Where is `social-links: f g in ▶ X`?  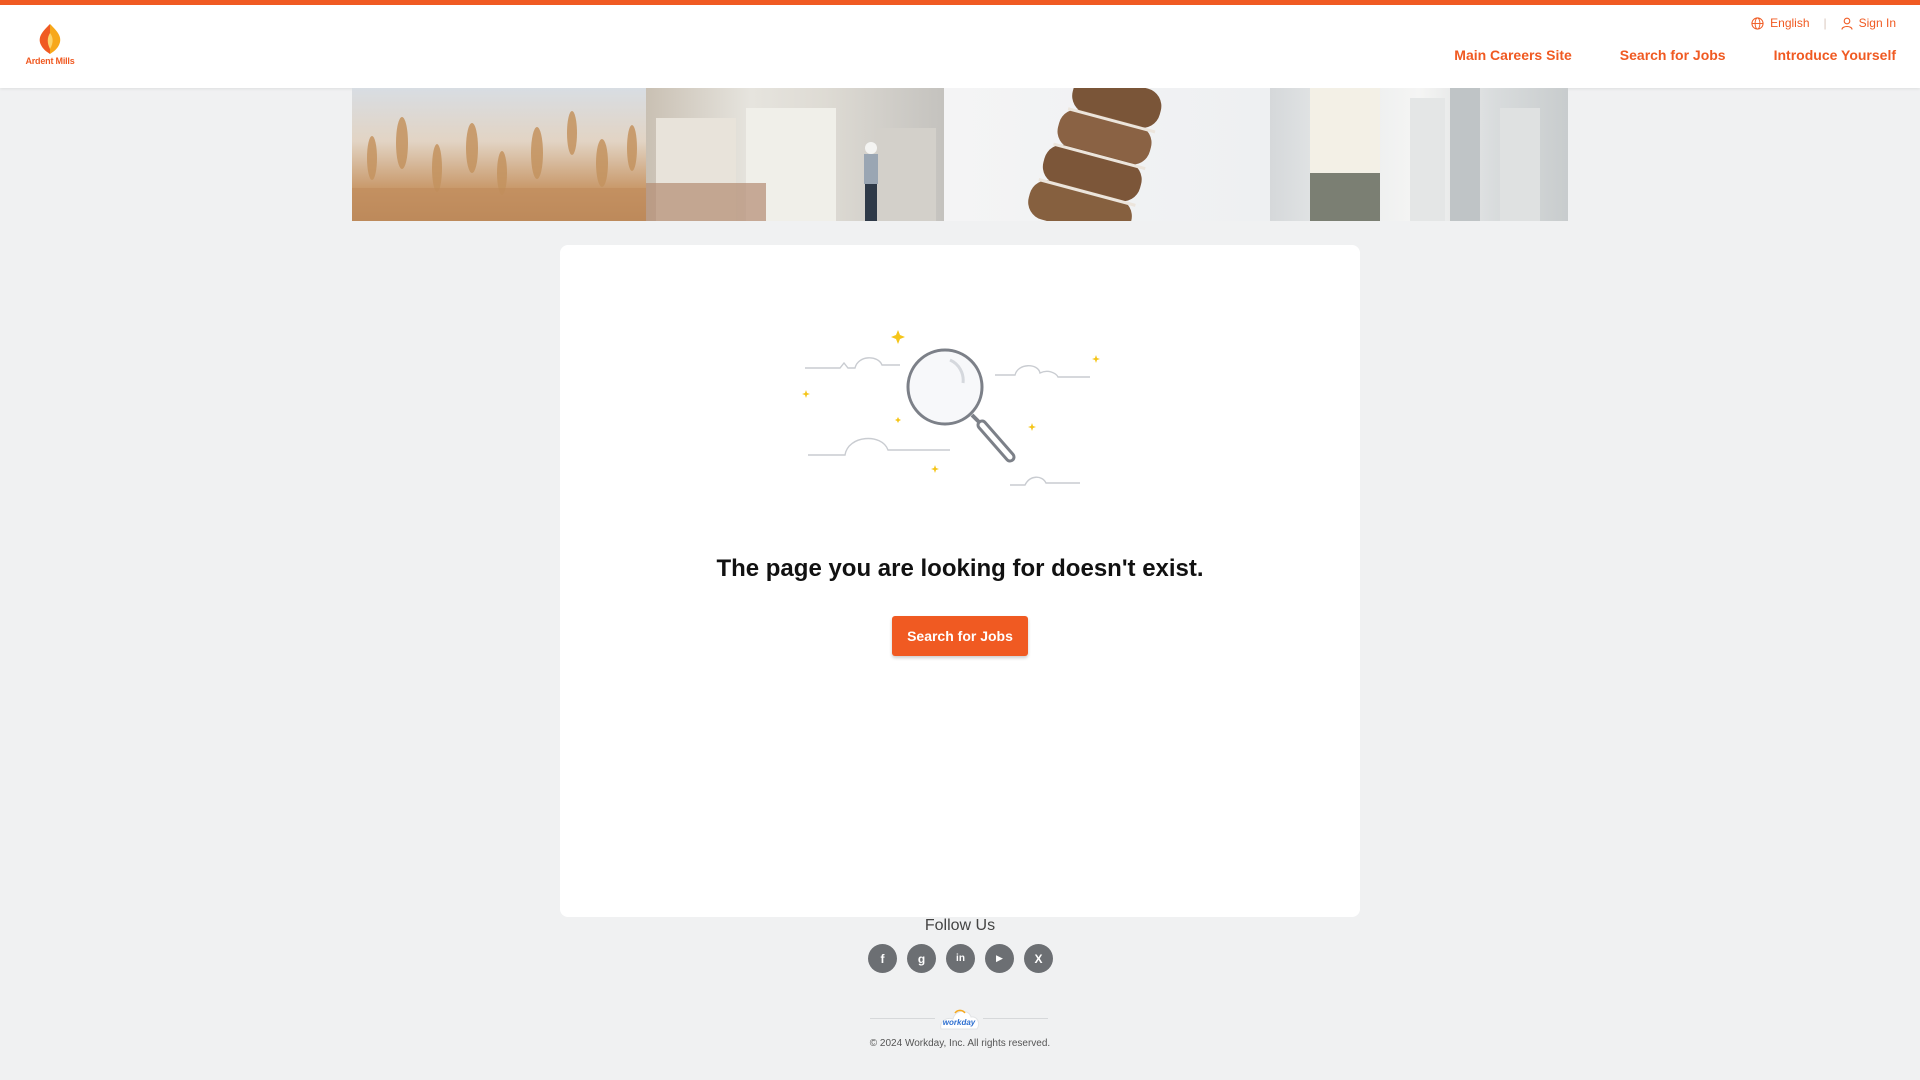 social-links: f g in ▶ X is located at coordinates (960, 958).